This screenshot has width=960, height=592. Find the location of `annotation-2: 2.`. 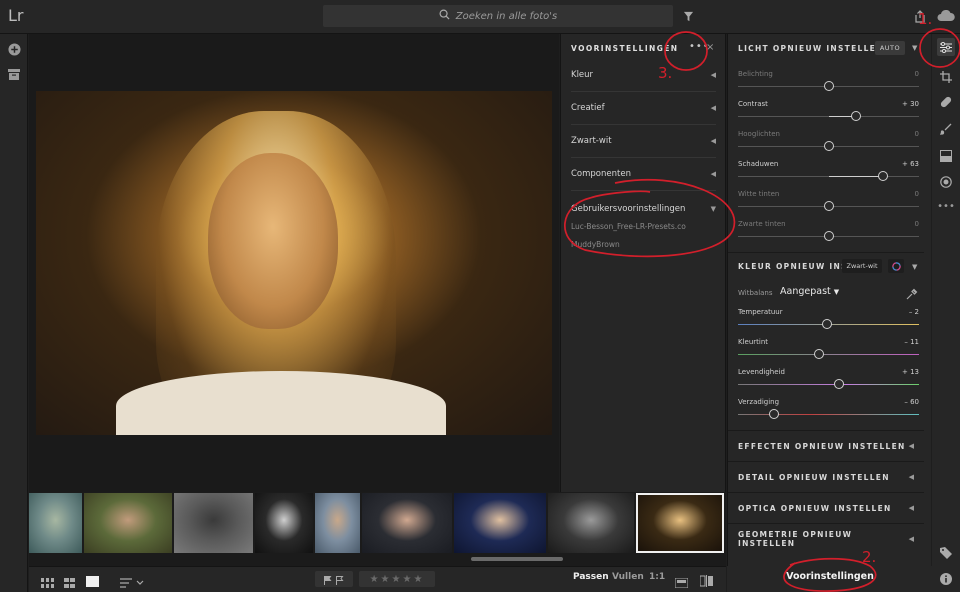

annotation-2: 2. is located at coordinates (869, 557).